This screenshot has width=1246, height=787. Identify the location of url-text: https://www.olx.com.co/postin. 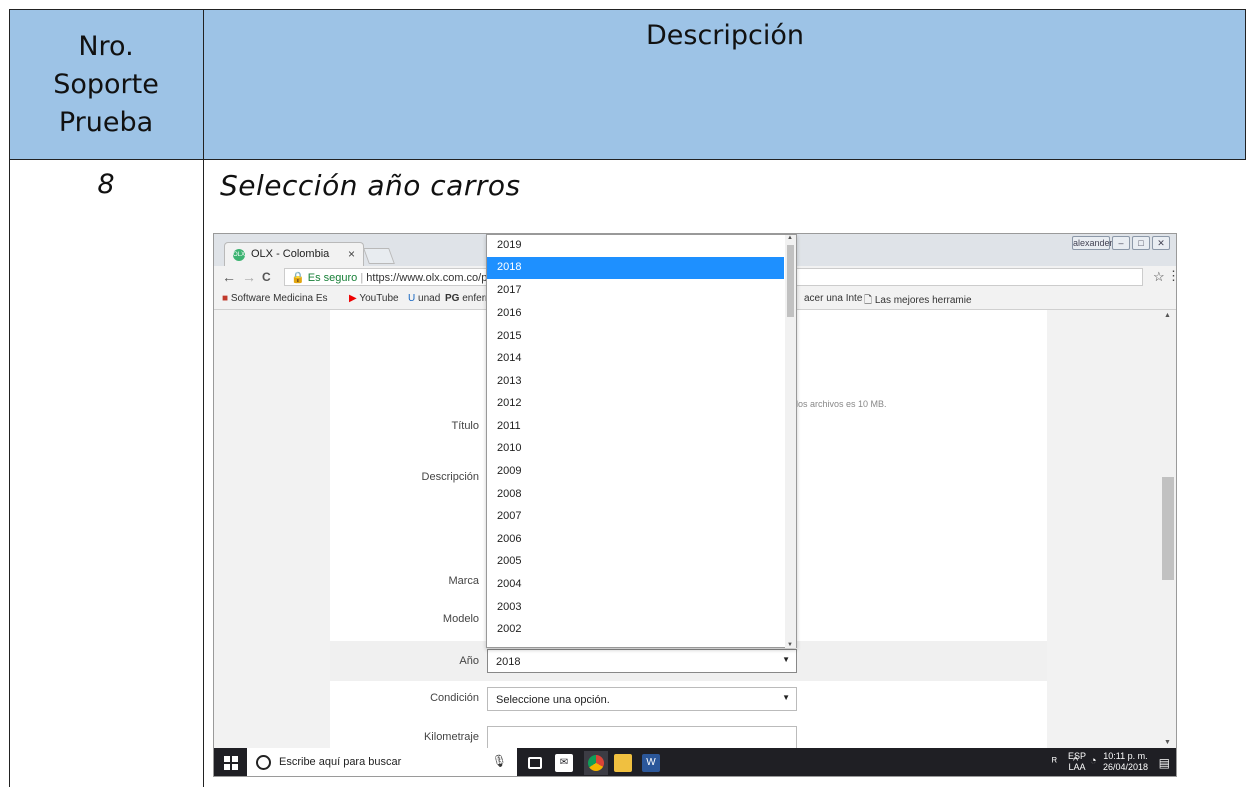
(427, 278).